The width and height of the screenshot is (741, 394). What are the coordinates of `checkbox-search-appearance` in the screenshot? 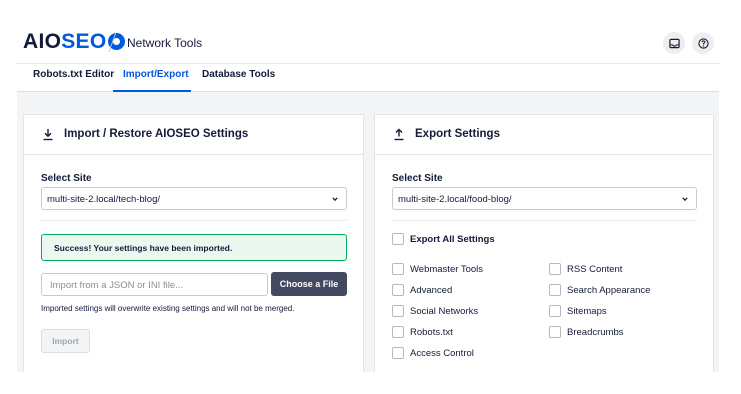 It's located at (555, 290).